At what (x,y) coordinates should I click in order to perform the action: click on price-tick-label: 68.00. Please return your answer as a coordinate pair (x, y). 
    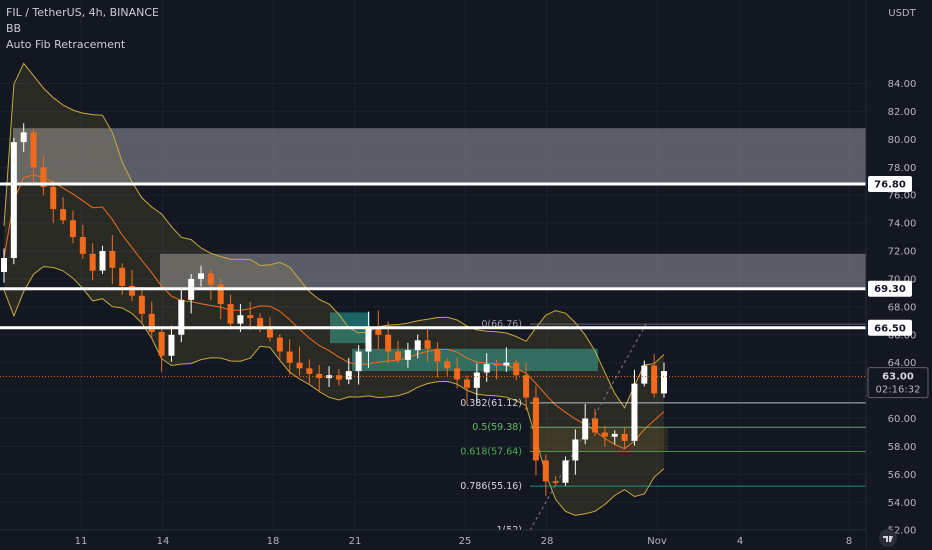
    Looking at the image, I should click on (902, 307).